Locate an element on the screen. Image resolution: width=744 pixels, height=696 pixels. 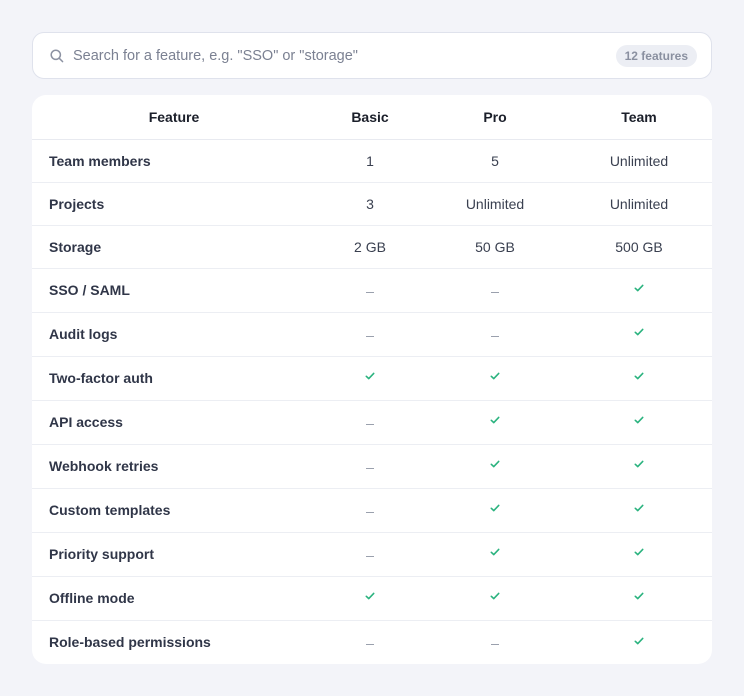
cell-basic: 2 GB is located at coordinates (370, 247).